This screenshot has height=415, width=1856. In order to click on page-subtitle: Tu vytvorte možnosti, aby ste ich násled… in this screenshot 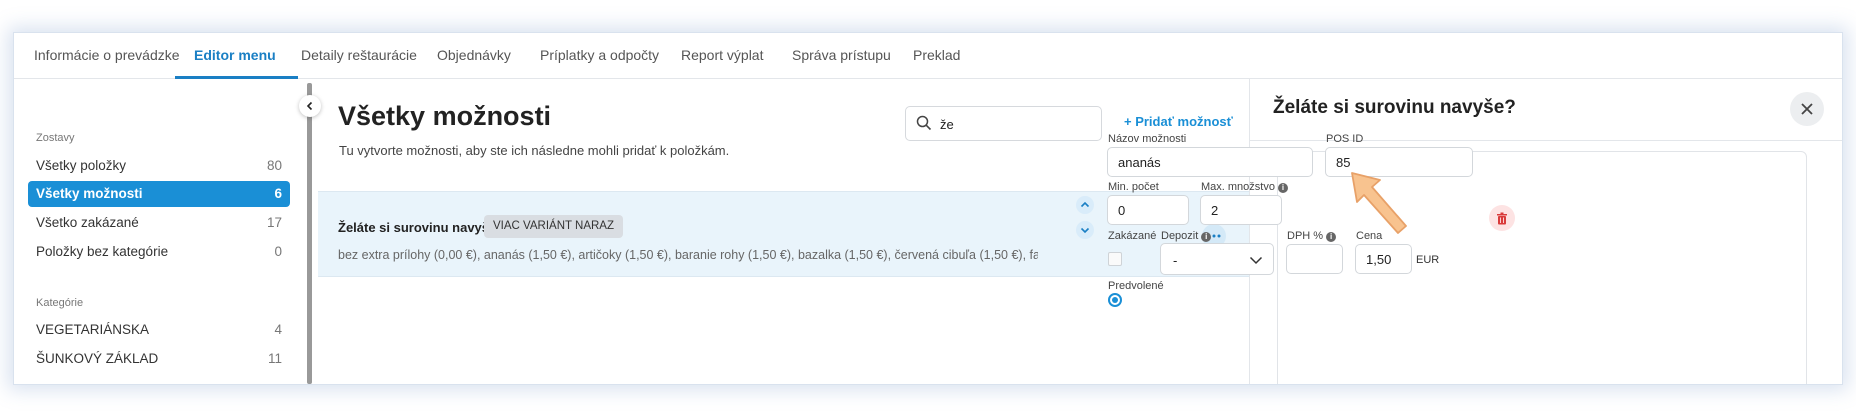, I will do `click(534, 150)`.